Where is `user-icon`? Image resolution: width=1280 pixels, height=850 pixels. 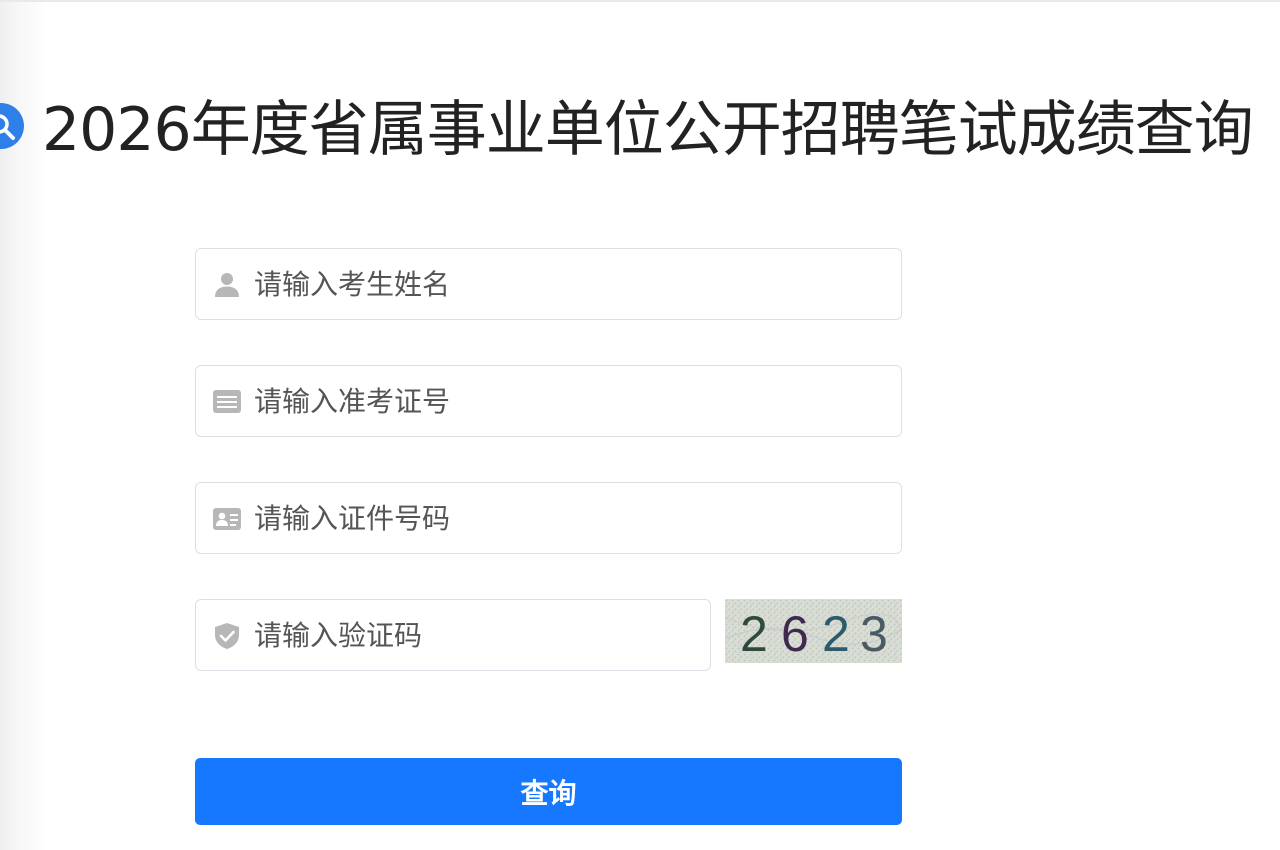 user-icon is located at coordinates (227, 285).